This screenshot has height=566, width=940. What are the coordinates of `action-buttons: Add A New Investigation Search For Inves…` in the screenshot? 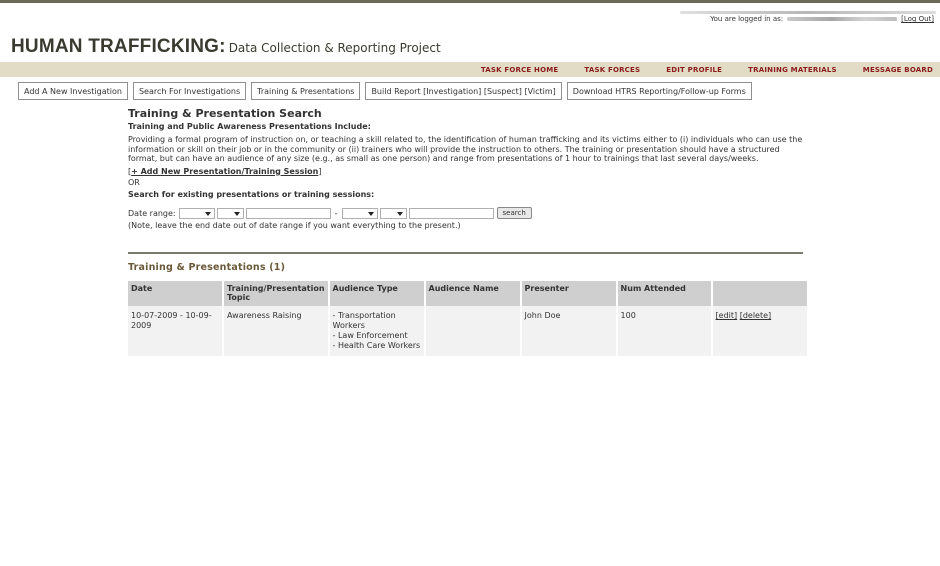 It's located at (387, 91).